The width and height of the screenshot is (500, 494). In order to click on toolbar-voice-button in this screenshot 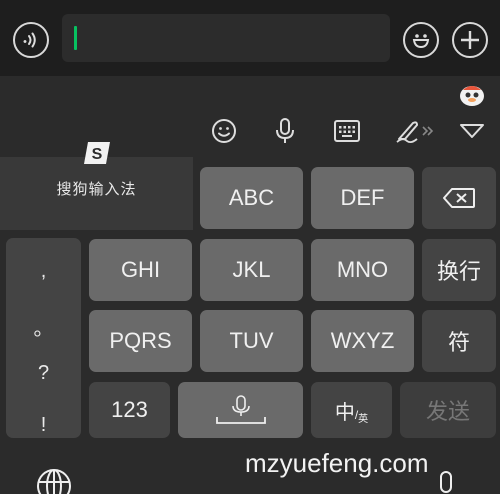, I will do `click(285, 131)`.